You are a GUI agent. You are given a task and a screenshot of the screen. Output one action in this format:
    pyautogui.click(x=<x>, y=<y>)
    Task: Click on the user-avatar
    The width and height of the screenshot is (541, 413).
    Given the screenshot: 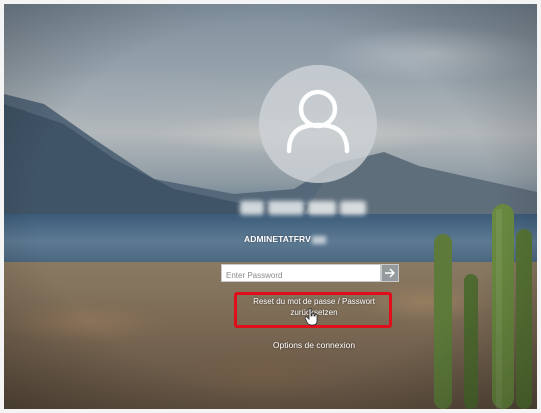 What is the action you would take?
    pyautogui.click(x=318, y=124)
    